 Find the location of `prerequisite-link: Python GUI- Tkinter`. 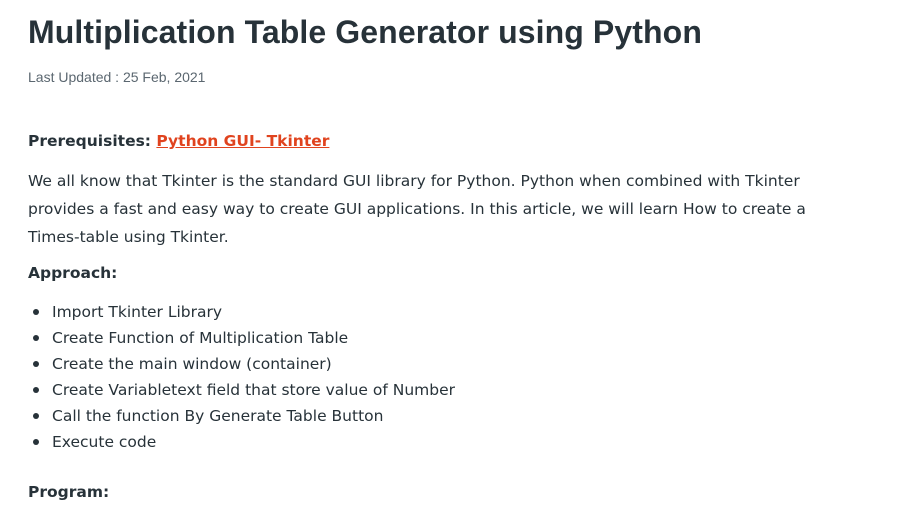

prerequisite-link: Python GUI- Tkinter is located at coordinates (242, 141).